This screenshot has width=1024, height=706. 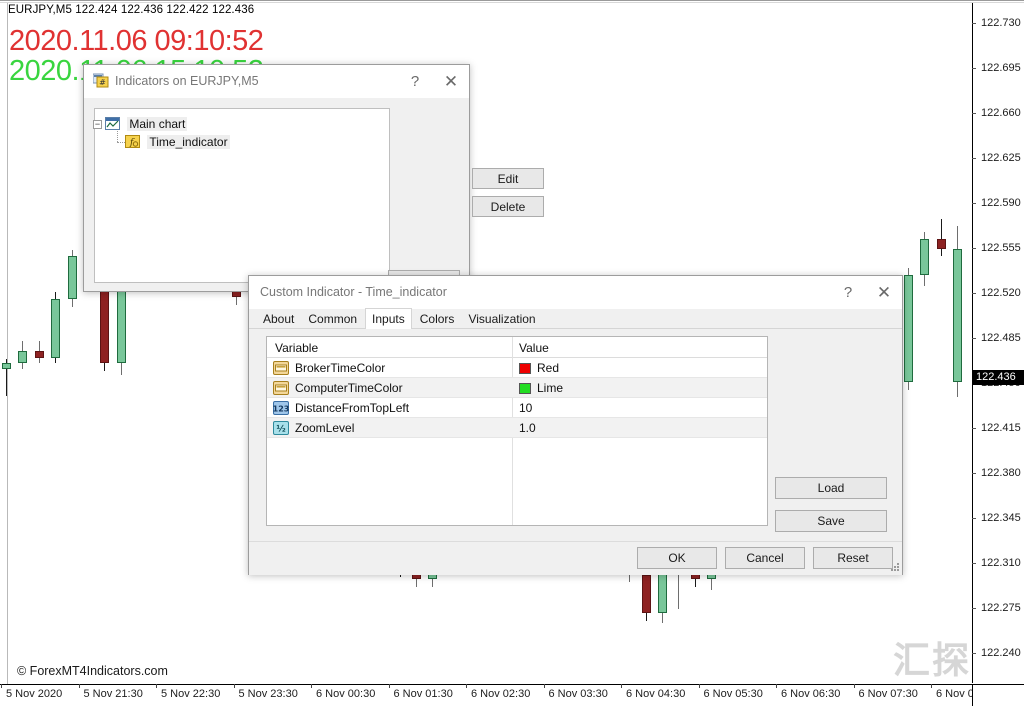 I want to click on time-tick: 6 Nov 02:30, so click(x=498, y=692).